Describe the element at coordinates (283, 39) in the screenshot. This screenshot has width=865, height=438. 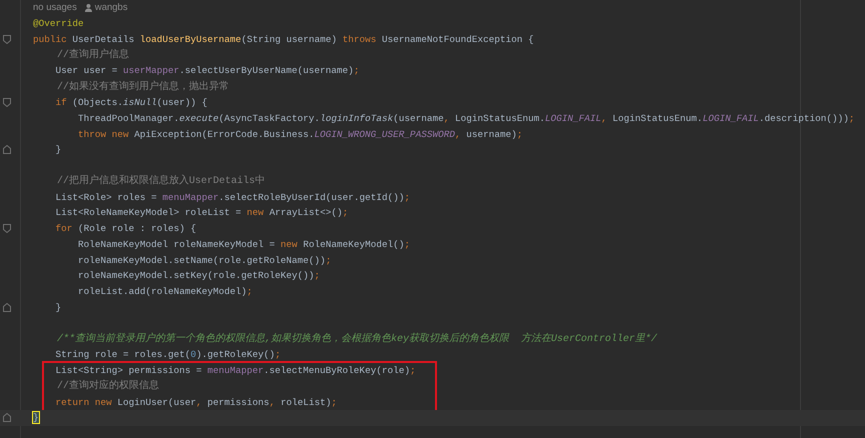
I see `code-line: public UserDetails loadUserByUsername(String username) throws UsernameNotFoundException {` at that location.